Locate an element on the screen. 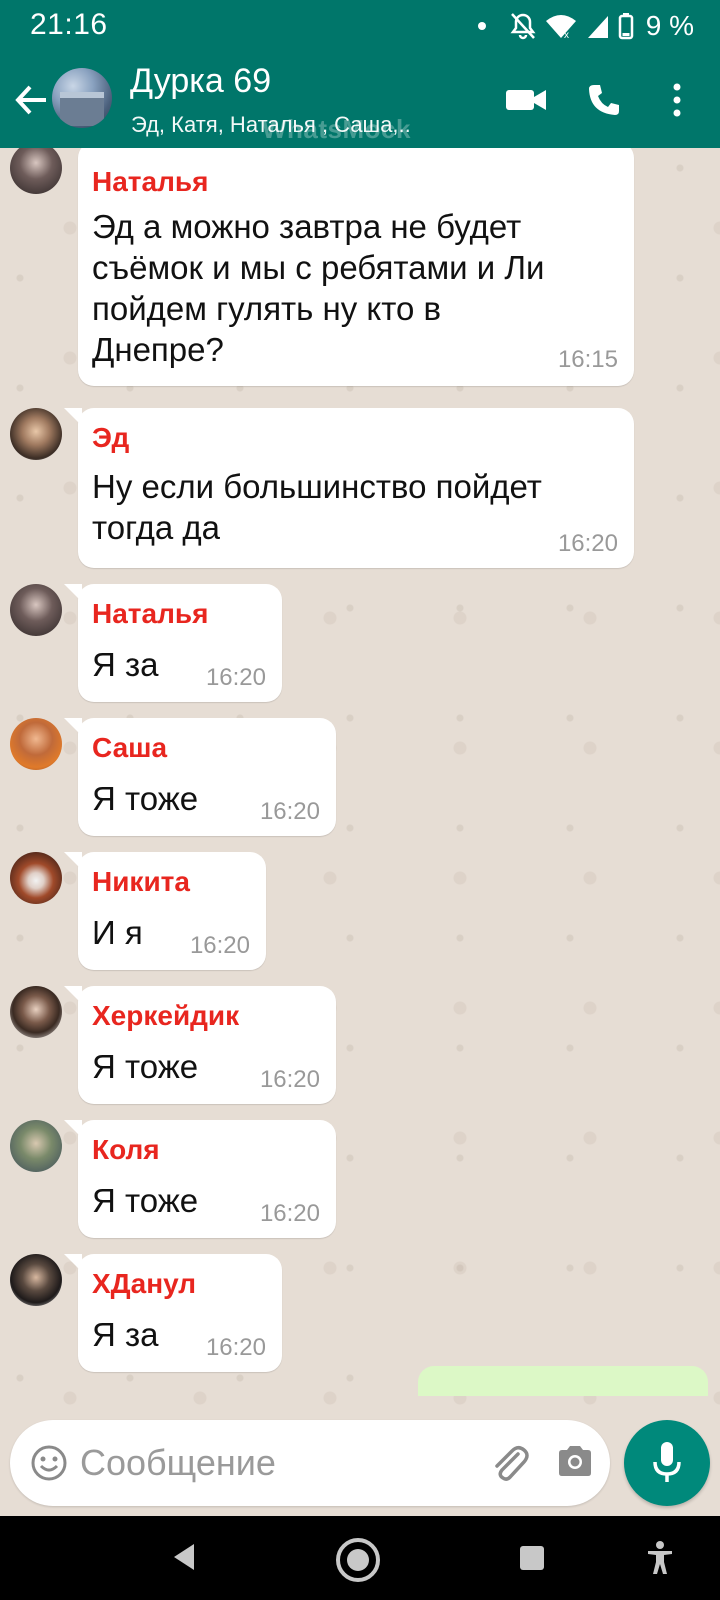 Image resolution: width=720 pixels, height=1600 pixels. message-sender: Саша is located at coordinates (130, 747).